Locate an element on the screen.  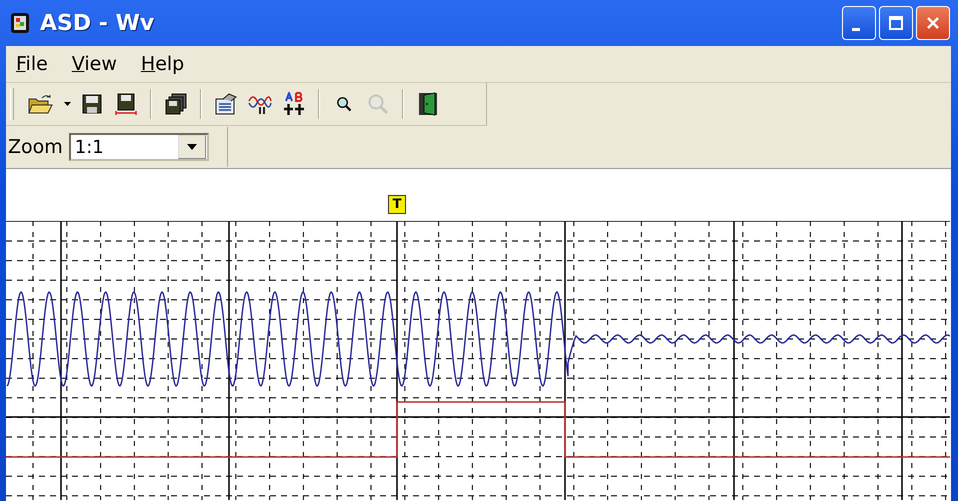
maximize-button is located at coordinates (896, 23).